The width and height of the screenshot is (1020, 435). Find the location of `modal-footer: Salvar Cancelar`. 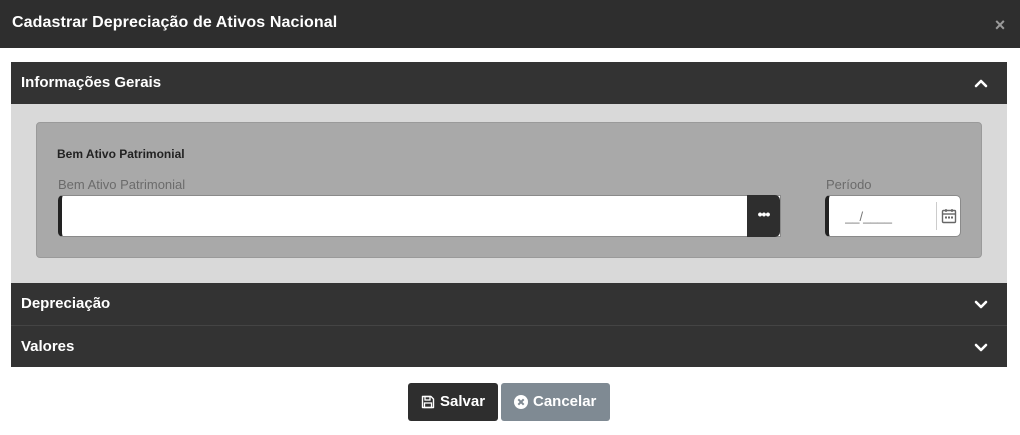

modal-footer: Salvar Cancelar is located at coordinates (510, 402).